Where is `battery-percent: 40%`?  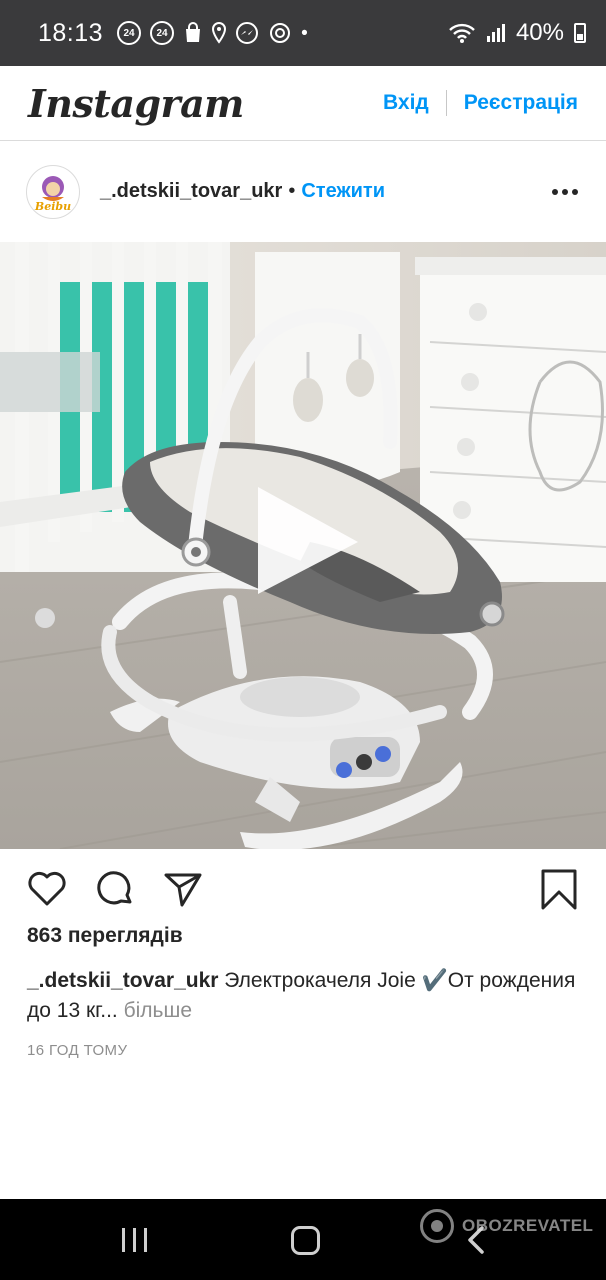
battery-percent: 40% is located at coordinates (539, 32).